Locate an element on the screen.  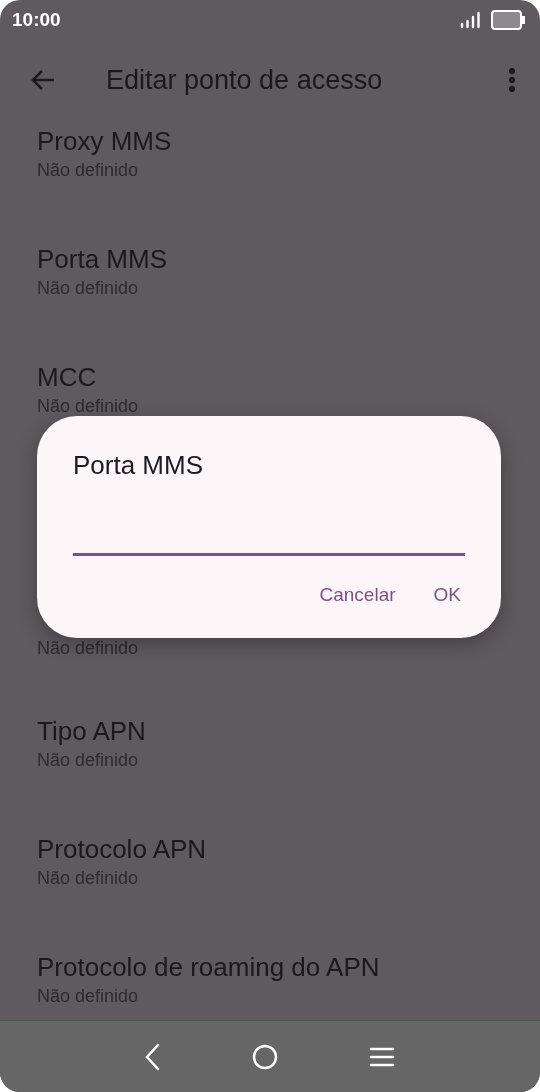
setting-title: Porta MMS is located at coordinates (102, 259).